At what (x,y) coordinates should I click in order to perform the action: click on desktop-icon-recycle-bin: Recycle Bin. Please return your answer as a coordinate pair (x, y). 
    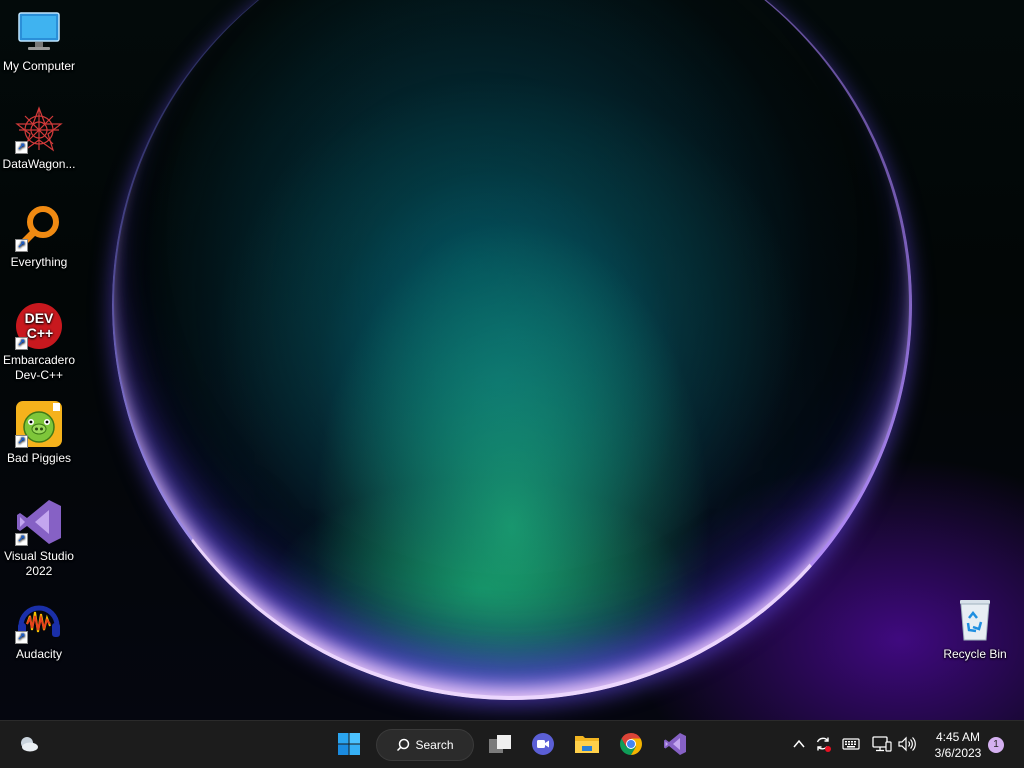
    Looking at the image, I should click on (975, 629).